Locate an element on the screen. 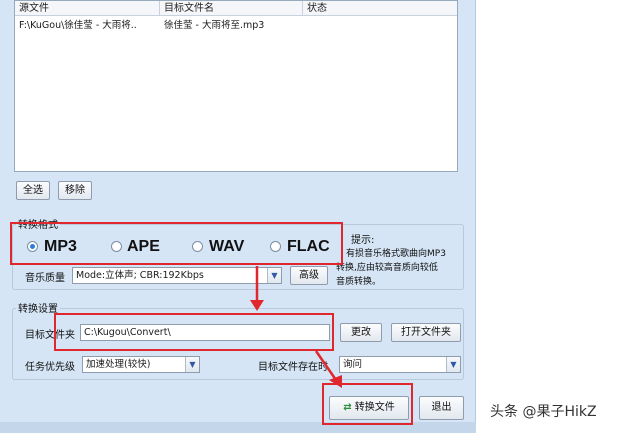 Image resolution: width=621 pixels, height=433 pixels. arrow-format-to-folder is located at coordinates (257, 288).